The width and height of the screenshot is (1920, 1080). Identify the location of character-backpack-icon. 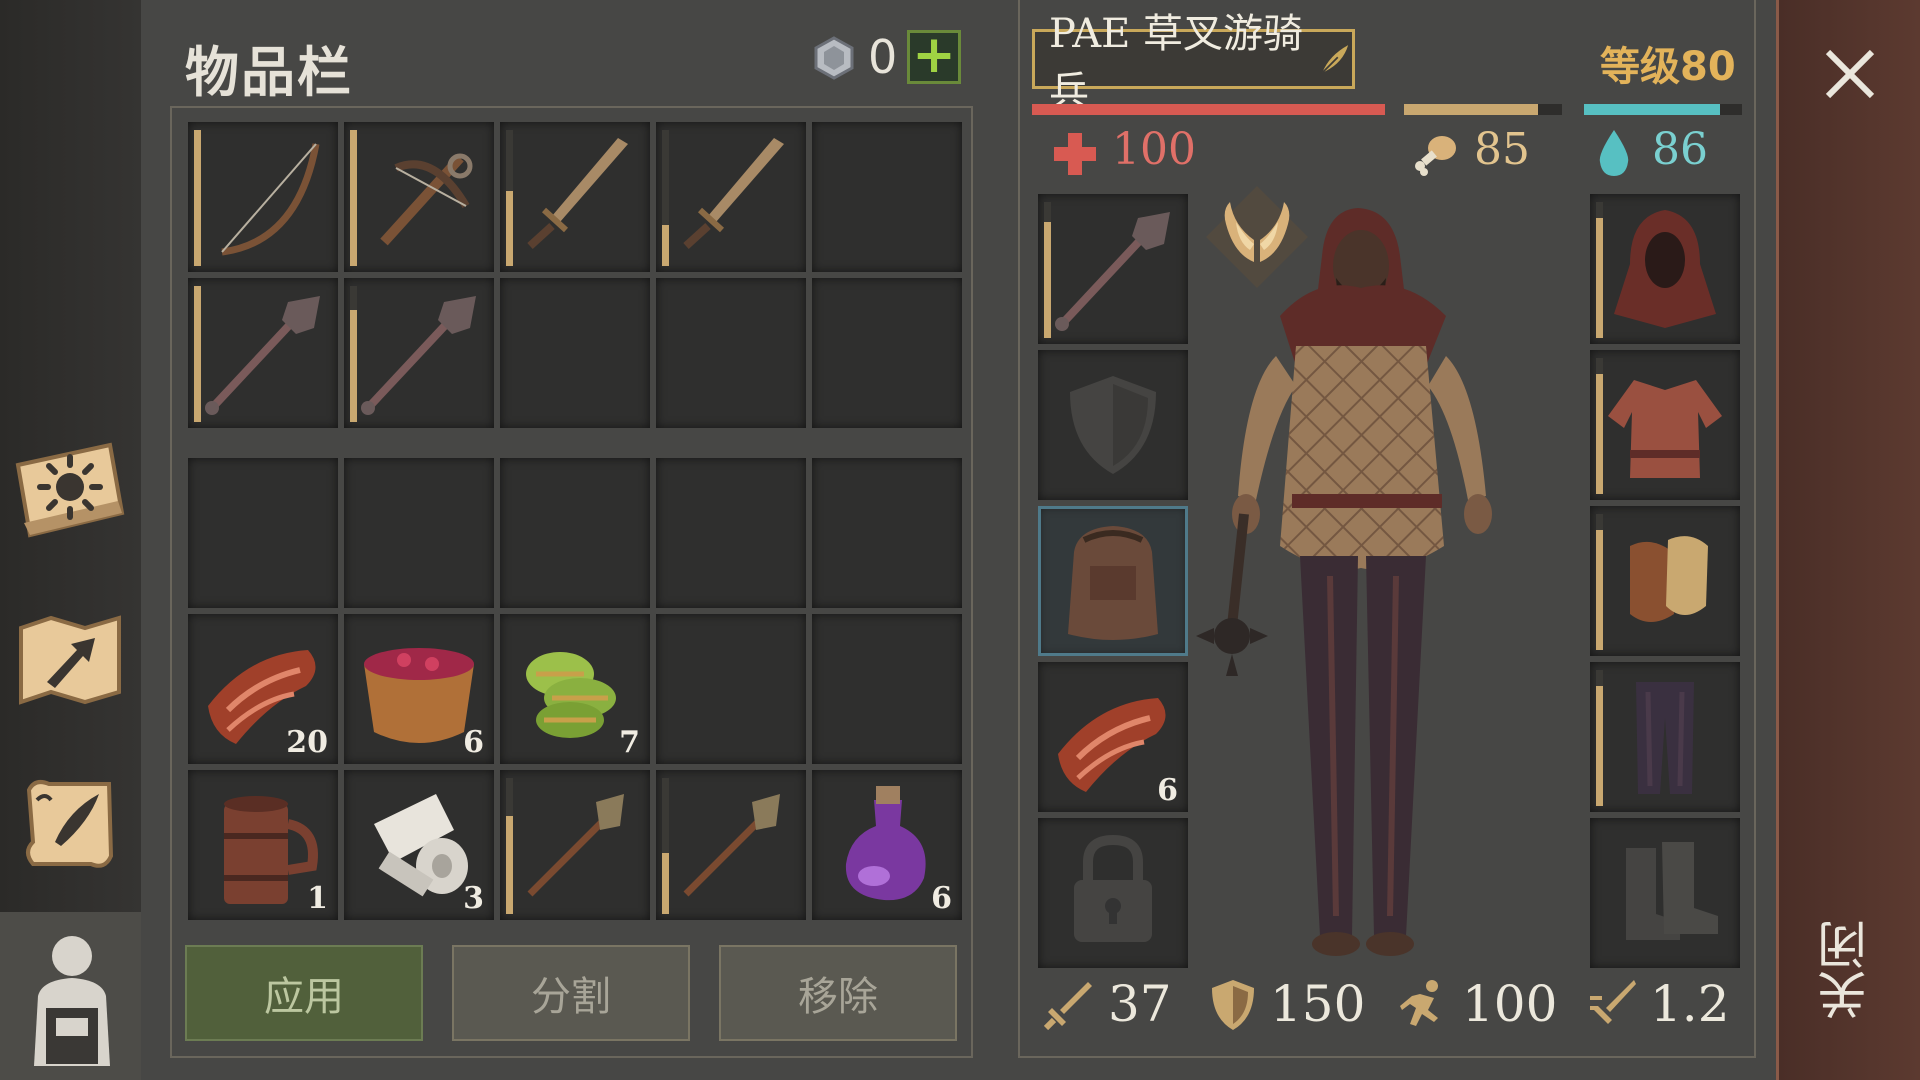
(72, 1001).